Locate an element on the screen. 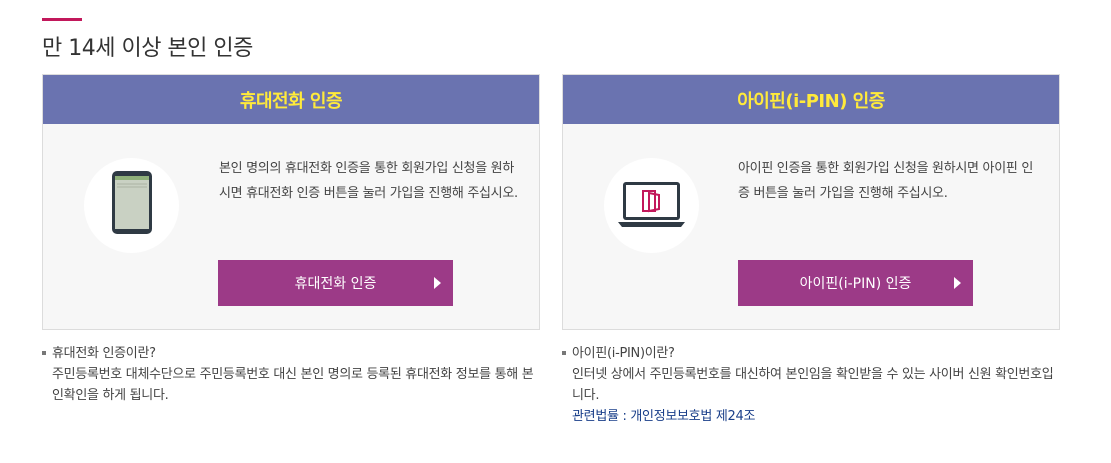 The width and height of the screenshot is (1111, 463). ipin-card-header: 아이핀(i-PIN) 인증 is located at coordinates (811, 99).